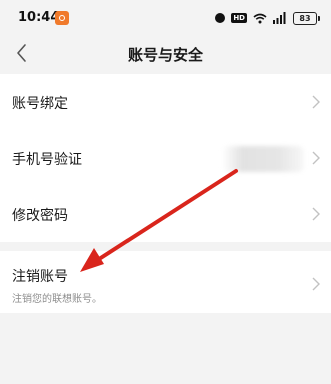  Describe the element at coordinates (260, 18) in the screenshot. I see `wifi-icon` at that location.